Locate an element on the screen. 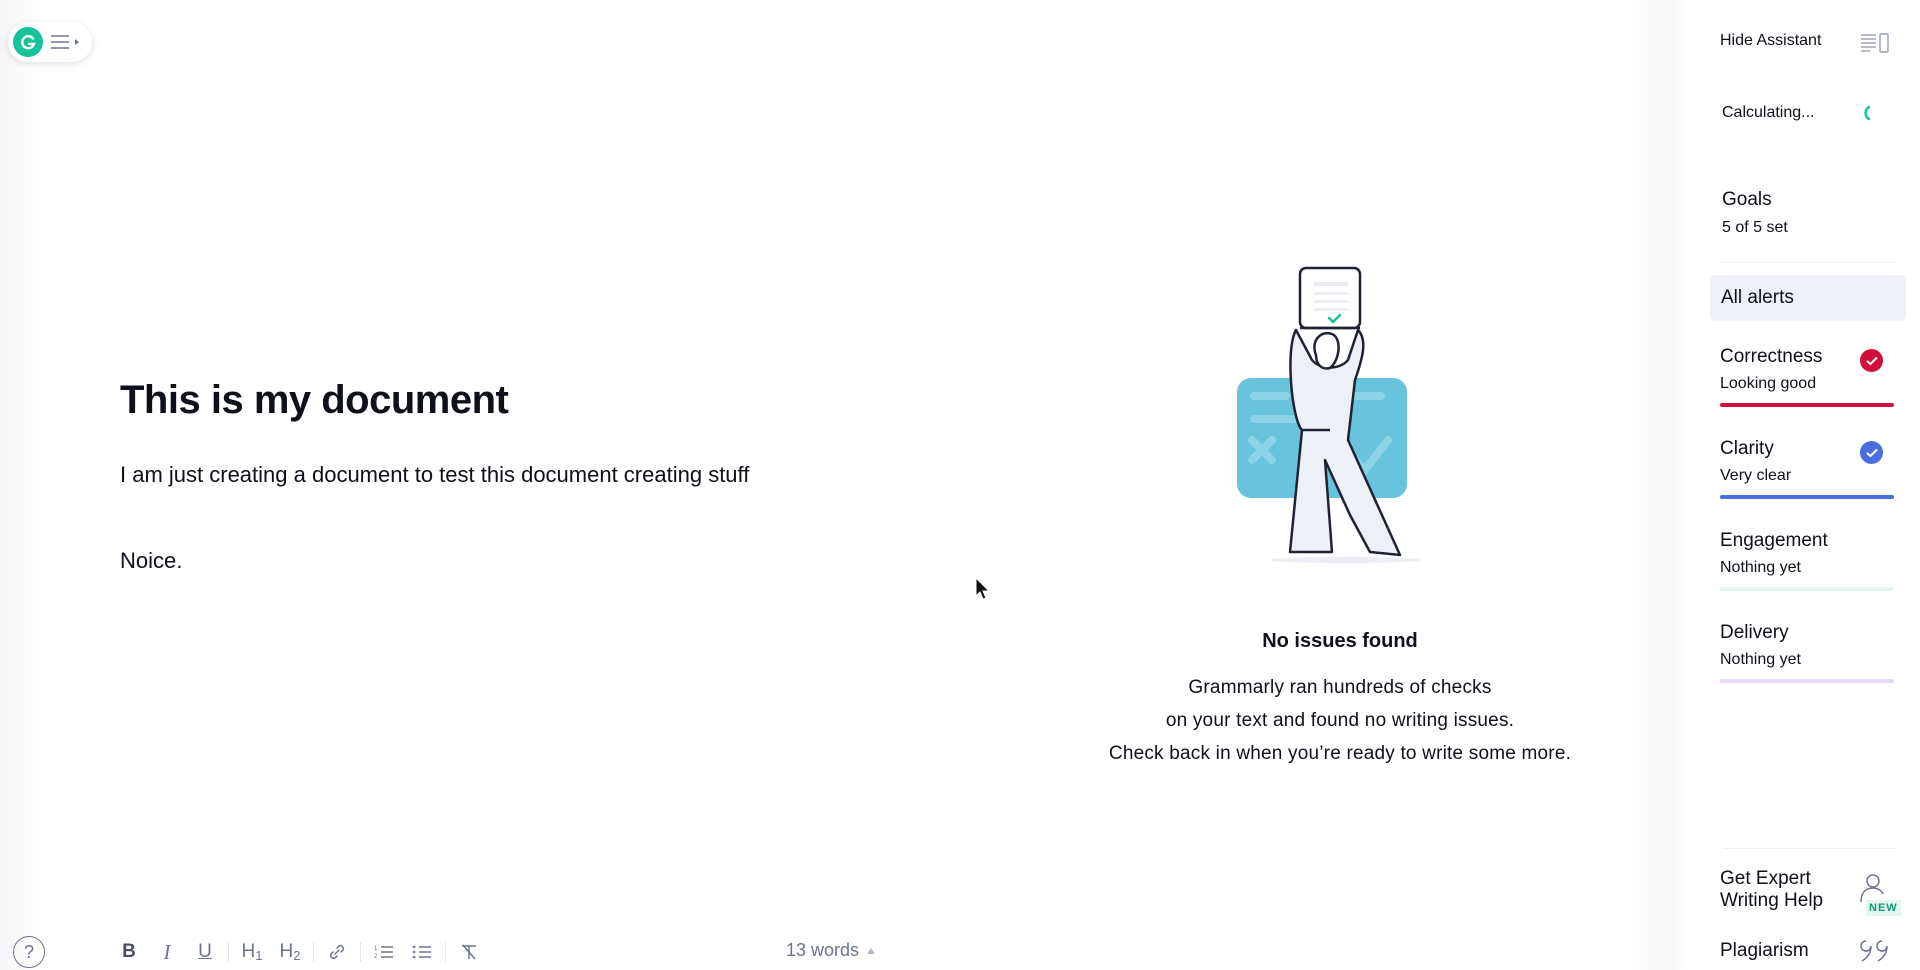  grammarly-g-icon is located at coordinates (28, 42).